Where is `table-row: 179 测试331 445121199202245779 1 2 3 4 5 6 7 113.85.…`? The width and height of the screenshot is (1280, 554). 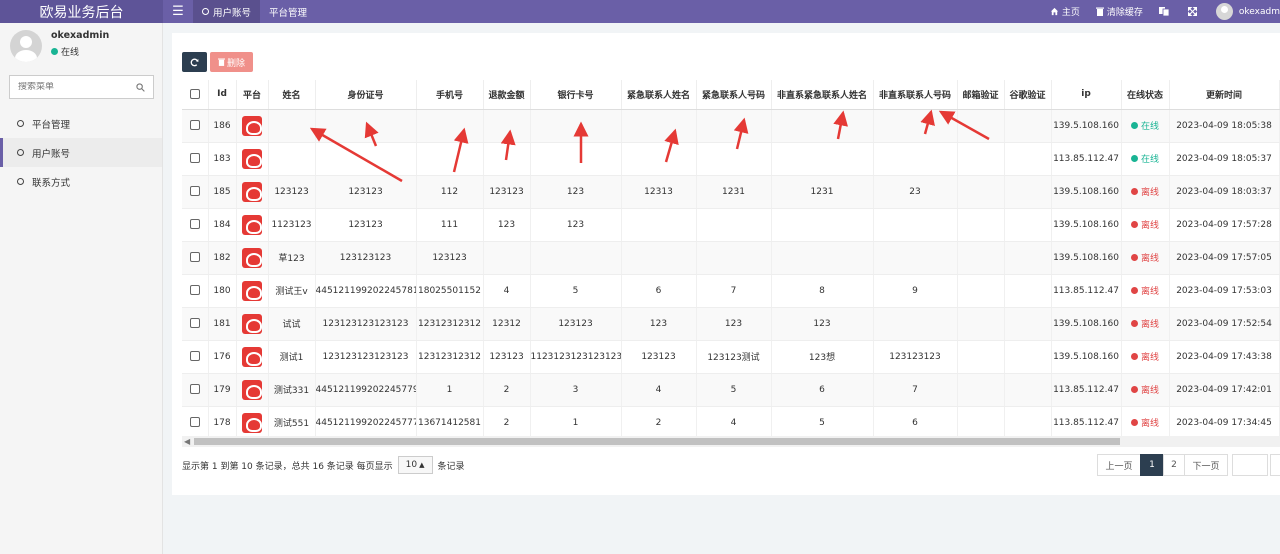 table-row: 179 测试331 445121199202245779 1 2 3 4 5 6 7 113.85.… is located at coordinates (731, 390).